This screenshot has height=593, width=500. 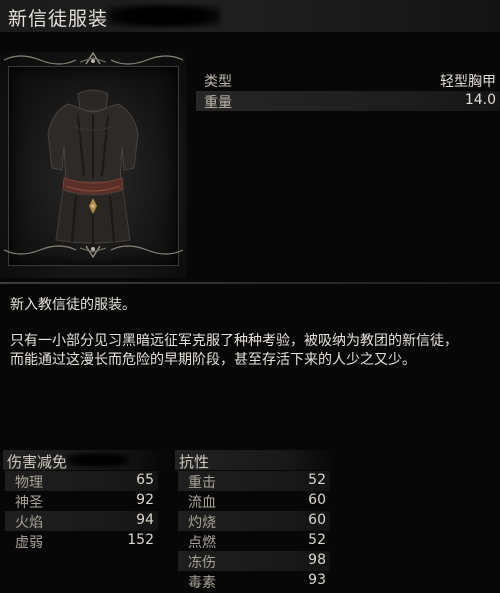 I want to click on title-redaction, so click(x=164, y=16).